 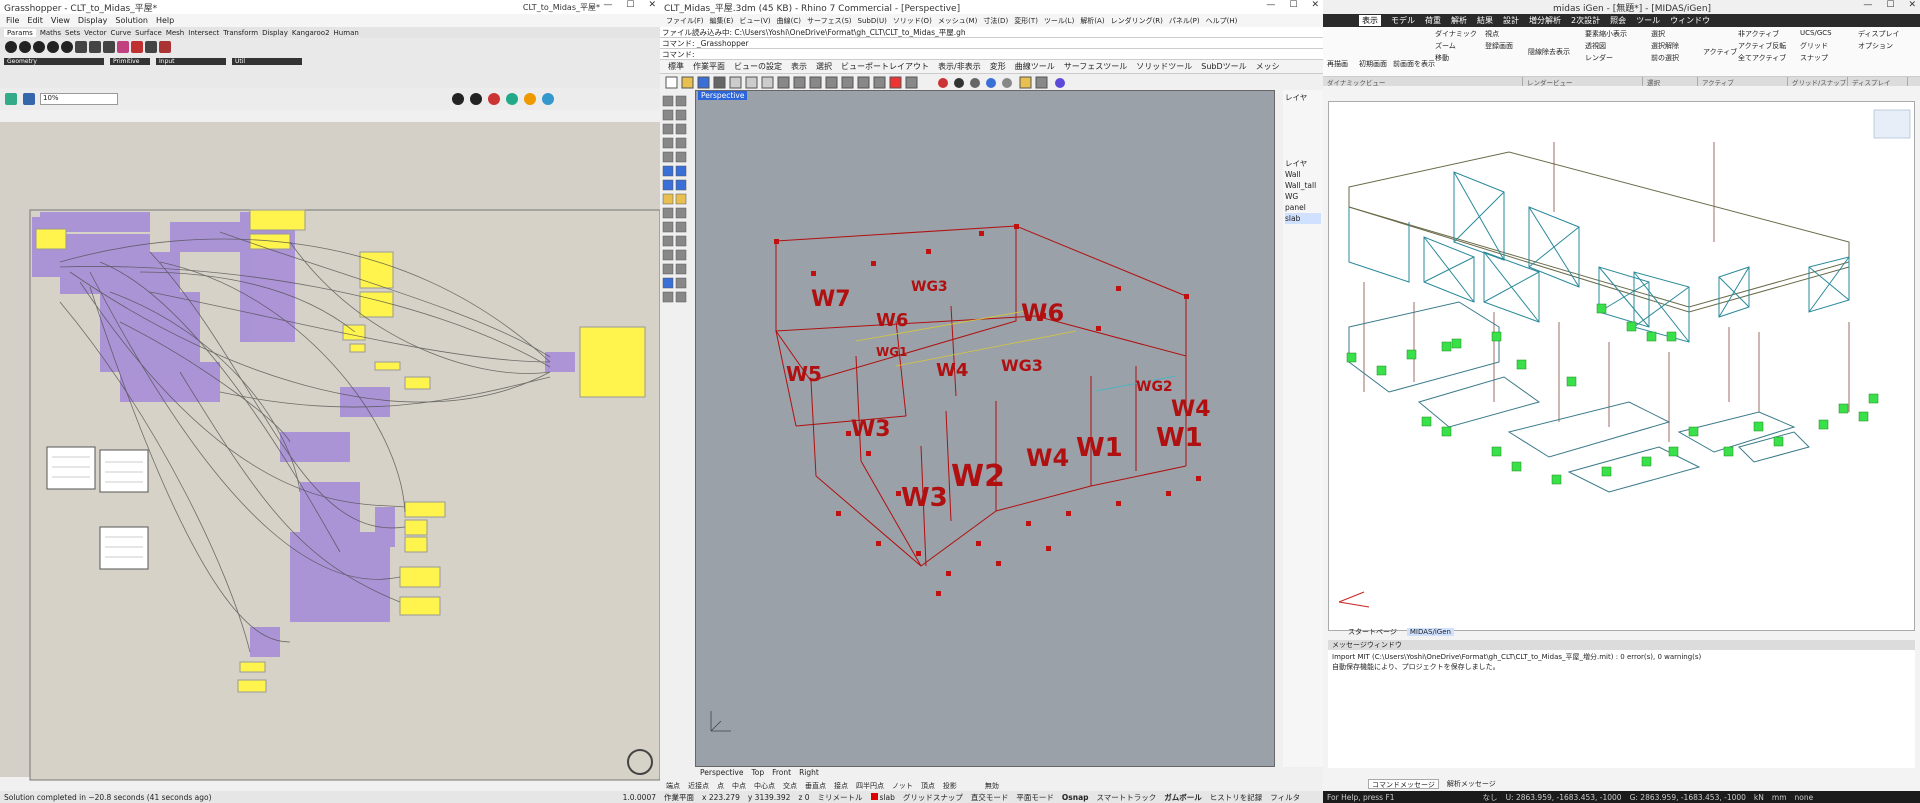 I want to click on osnap-end: 端点, so click(x=673, y=786).